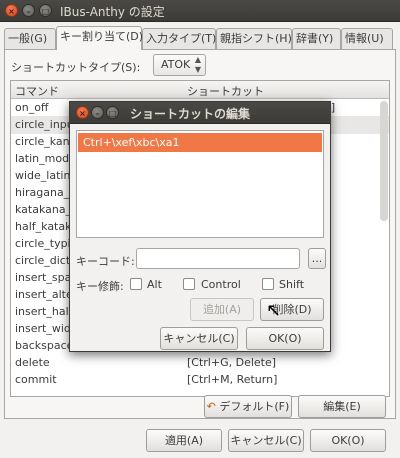 Image resolution: width=400 pixels, height=458 pixels. I want to click on main-titlebar: × – □ IBus-Anthy の設定, so click(200, 11).